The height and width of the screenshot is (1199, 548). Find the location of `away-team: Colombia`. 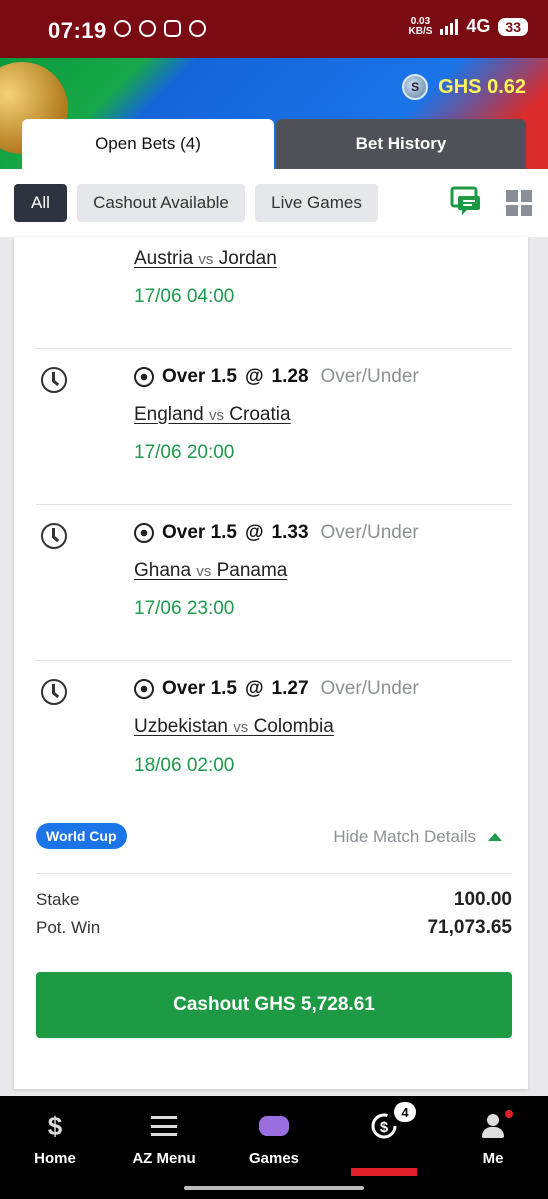

away-team: Colombia is located at coordinates (293, 726).